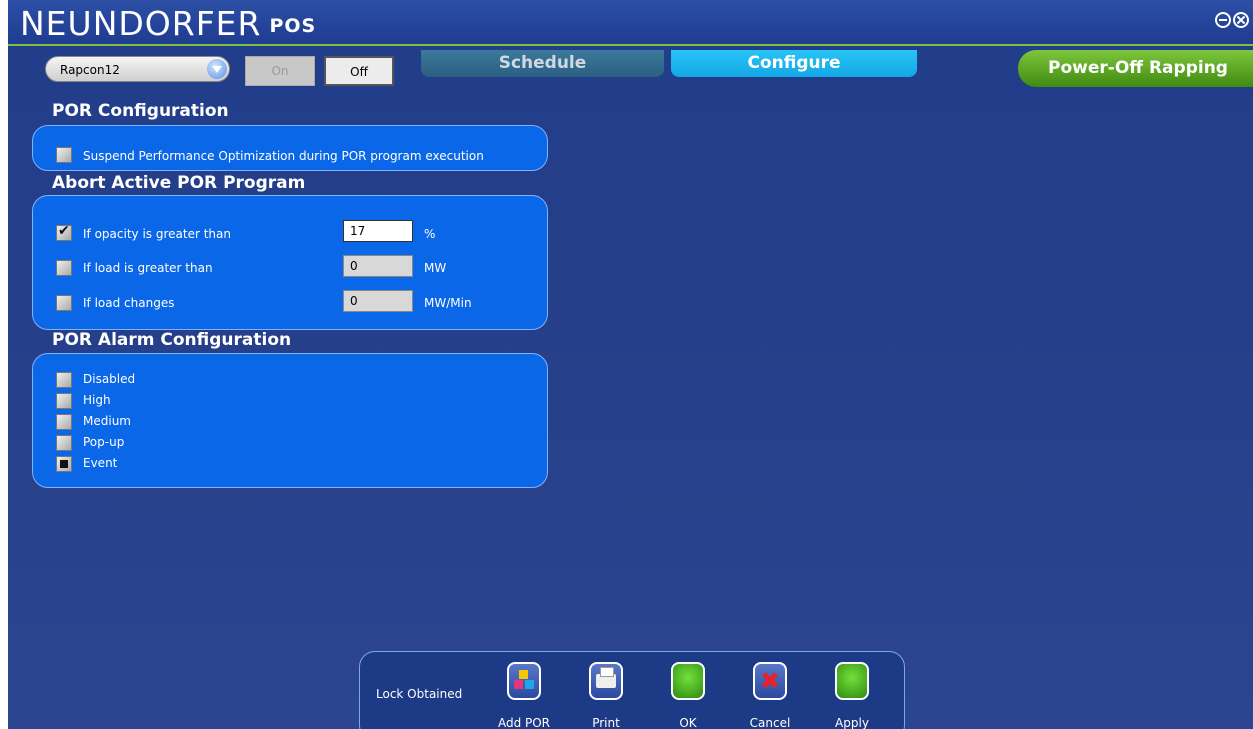 The width and height of the screenshot is (1253, 729). What do you see at coordinates (64, 303) in the screenshot?
I see `load-change-checkbox` at bounding box center [64, 303].